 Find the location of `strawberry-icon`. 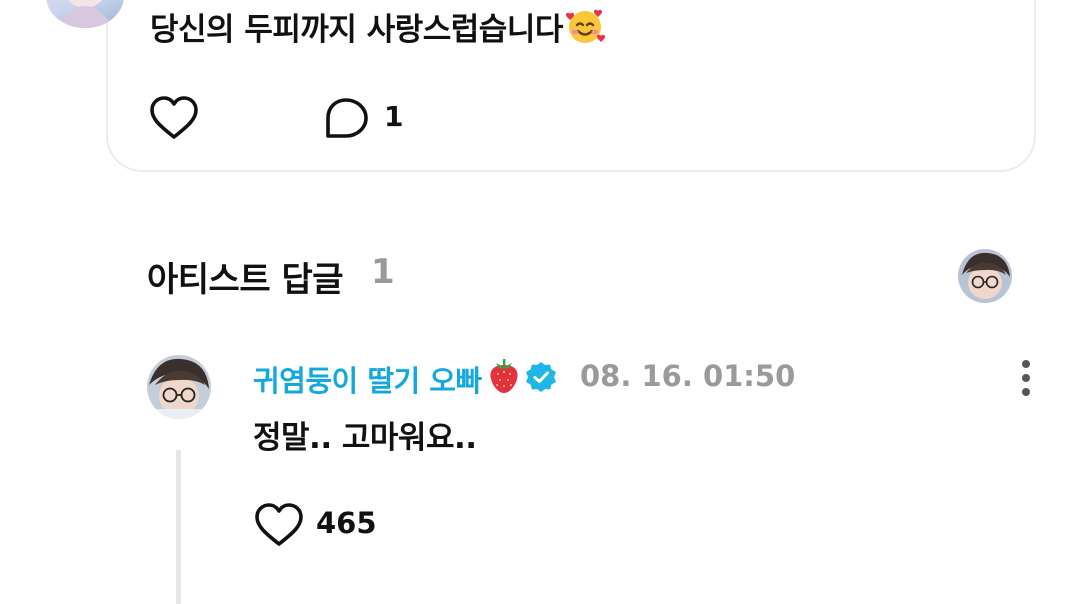

strawberry-icon is located at coordinates (504, 376).